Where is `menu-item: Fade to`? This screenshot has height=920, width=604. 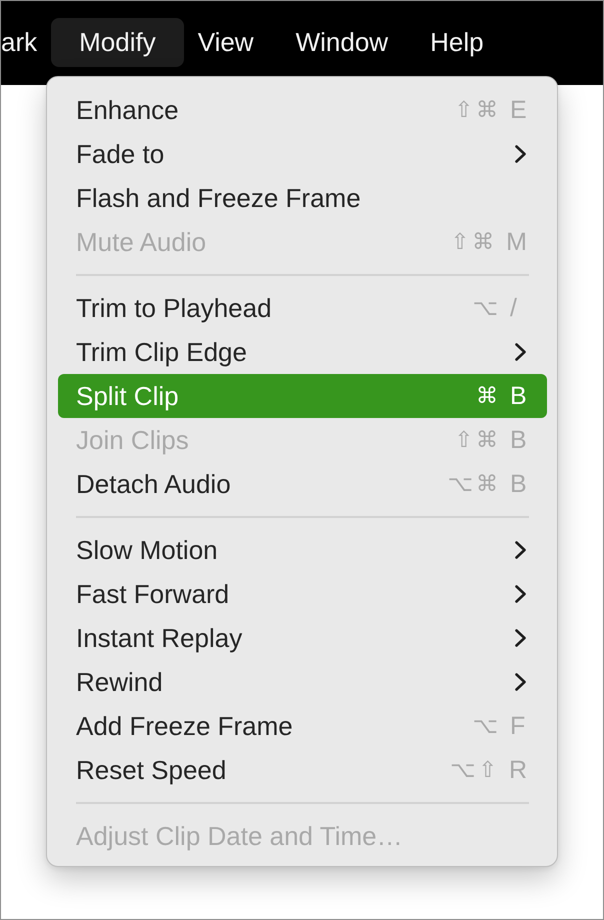 menu-item: Fade to is located at coordinates (302, 154).